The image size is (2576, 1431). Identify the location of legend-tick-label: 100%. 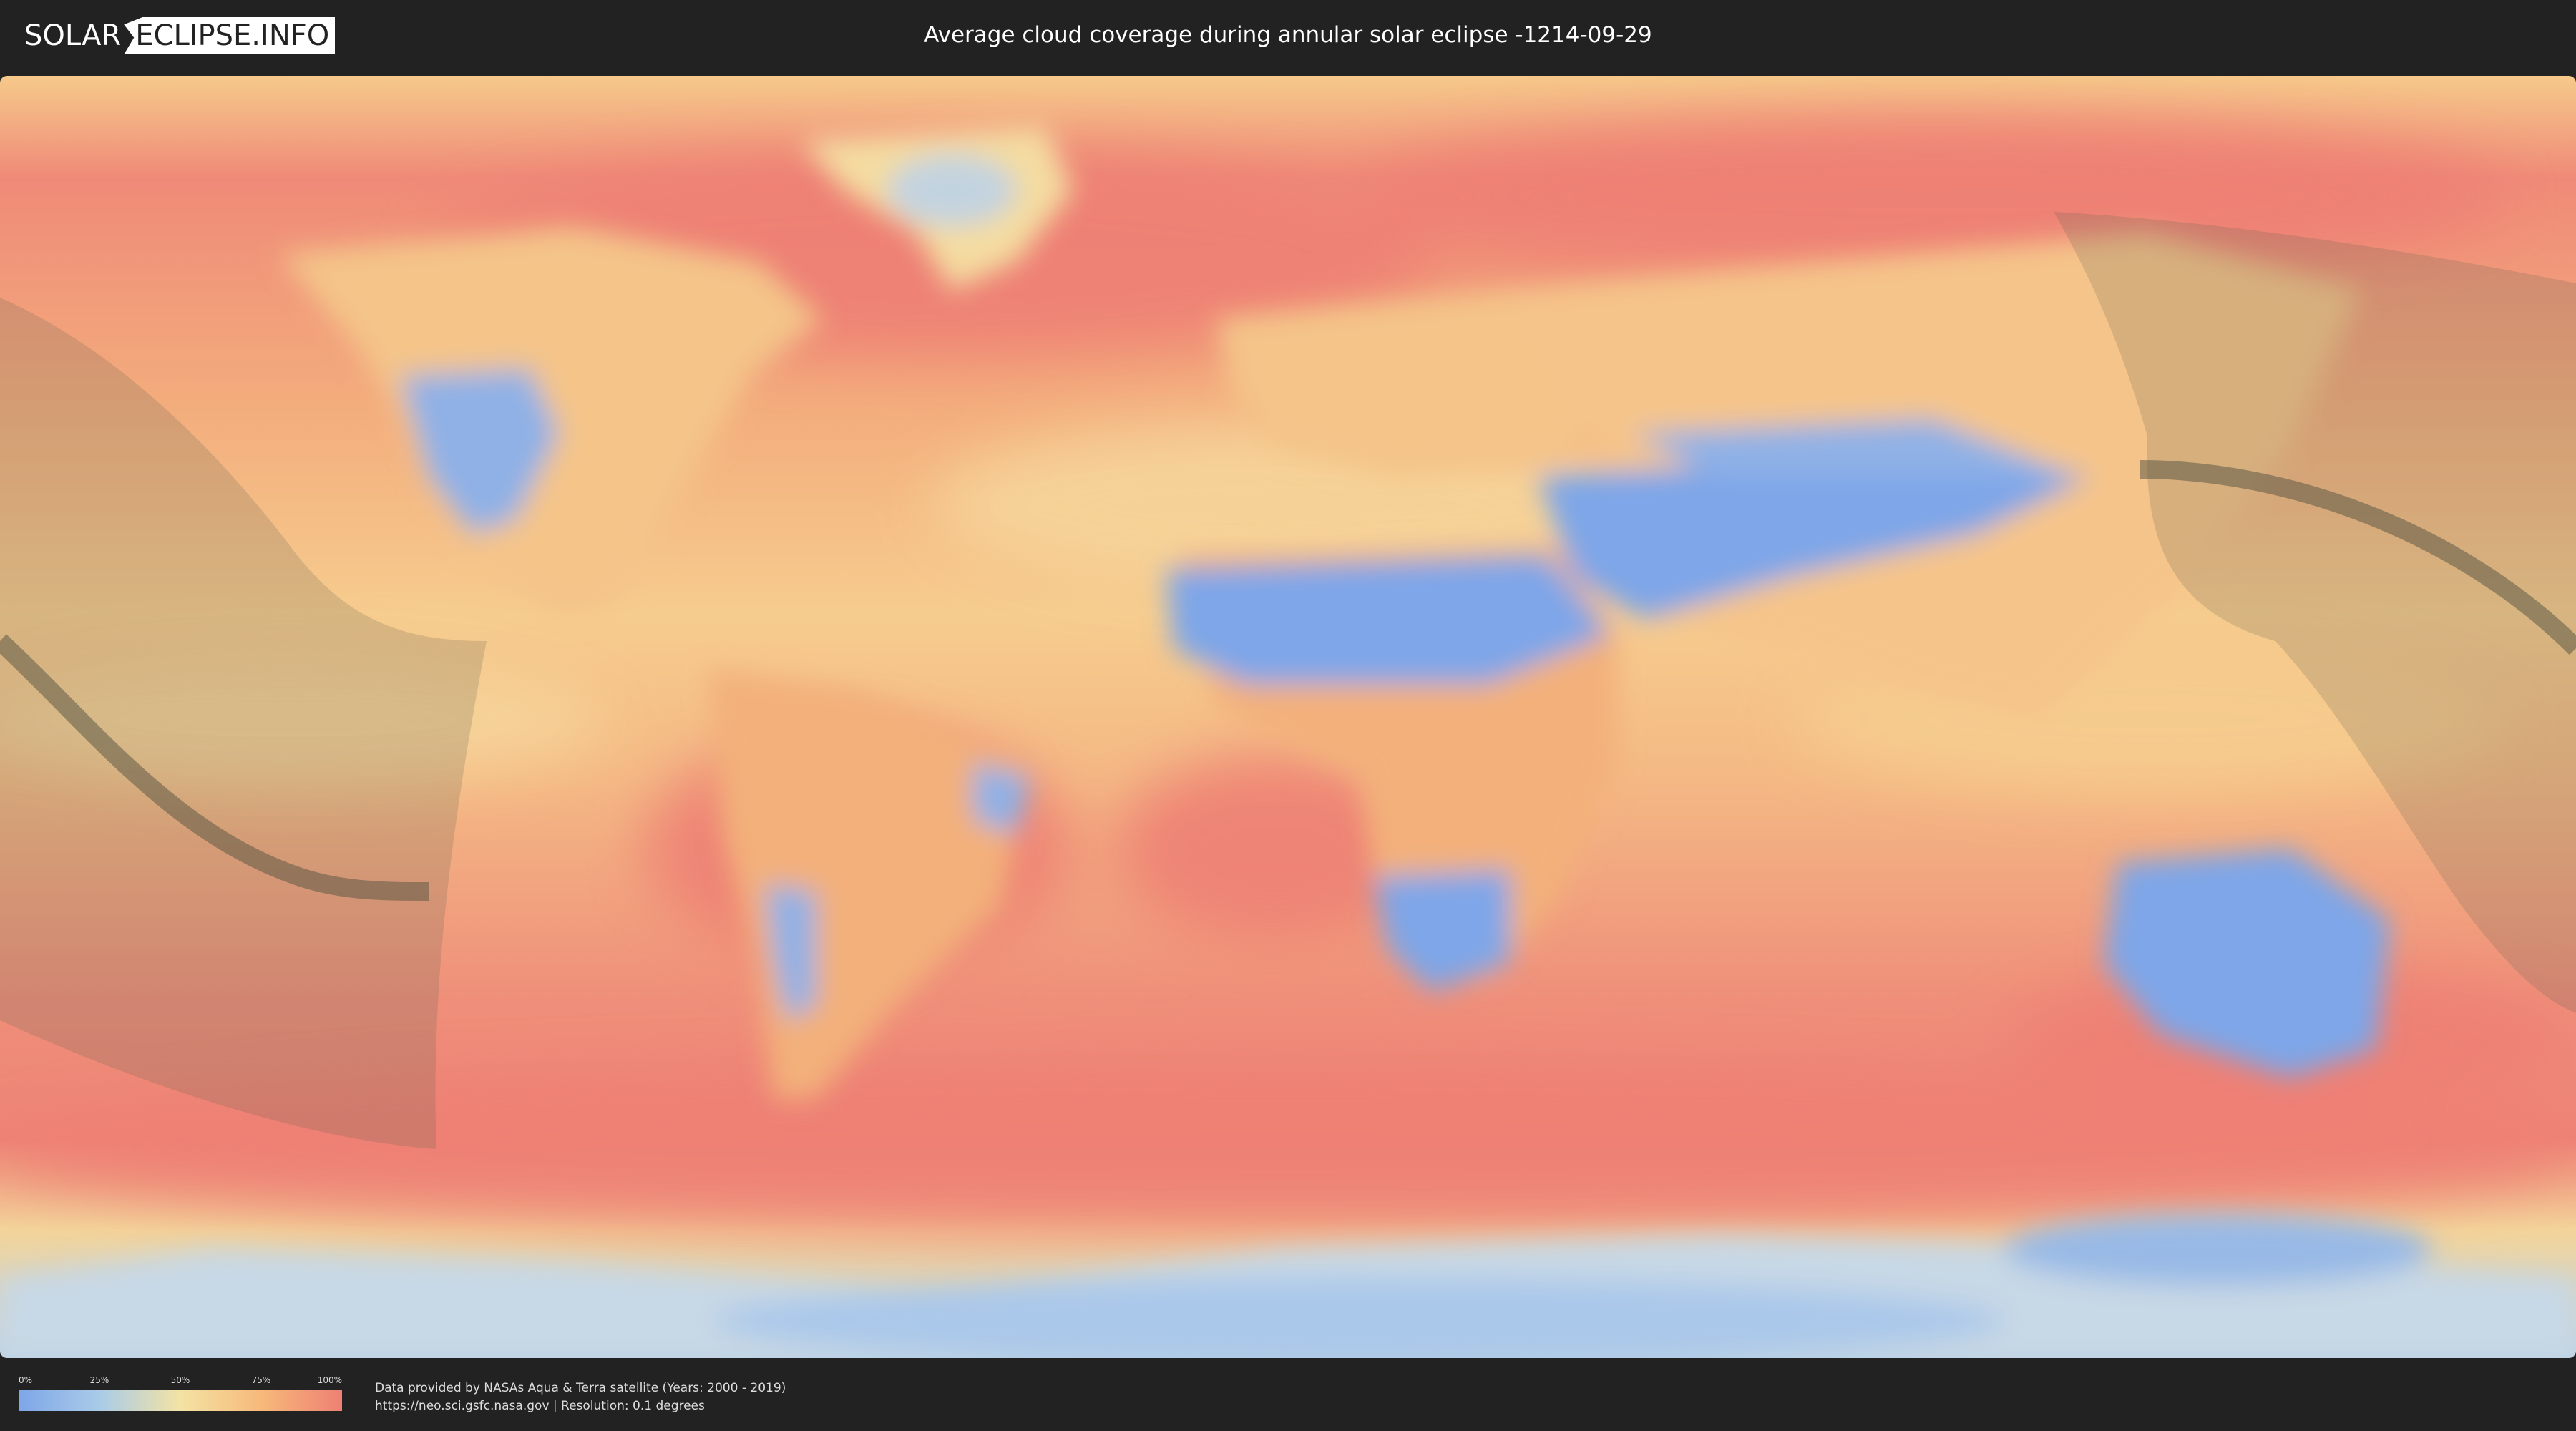
(329, 1380).